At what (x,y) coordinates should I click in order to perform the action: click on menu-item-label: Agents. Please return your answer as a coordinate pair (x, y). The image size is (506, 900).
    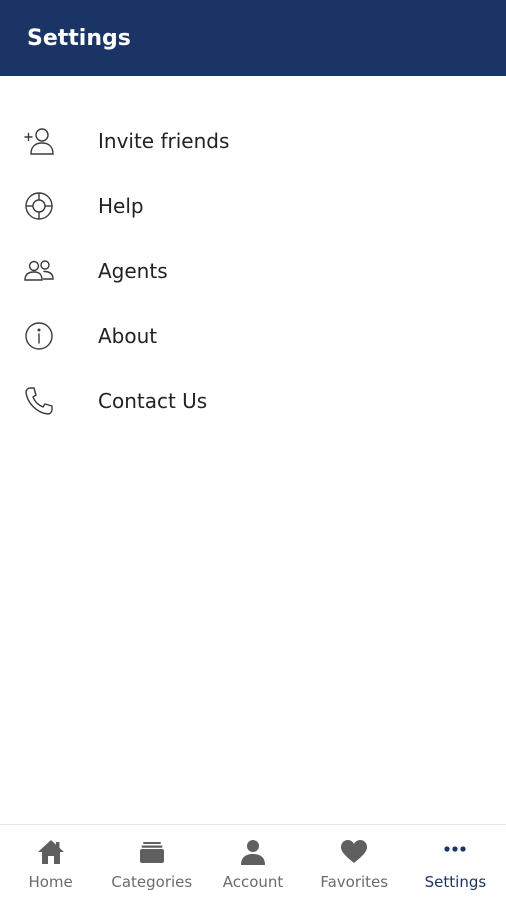
    Looking at the image, I should click on (133, 270).